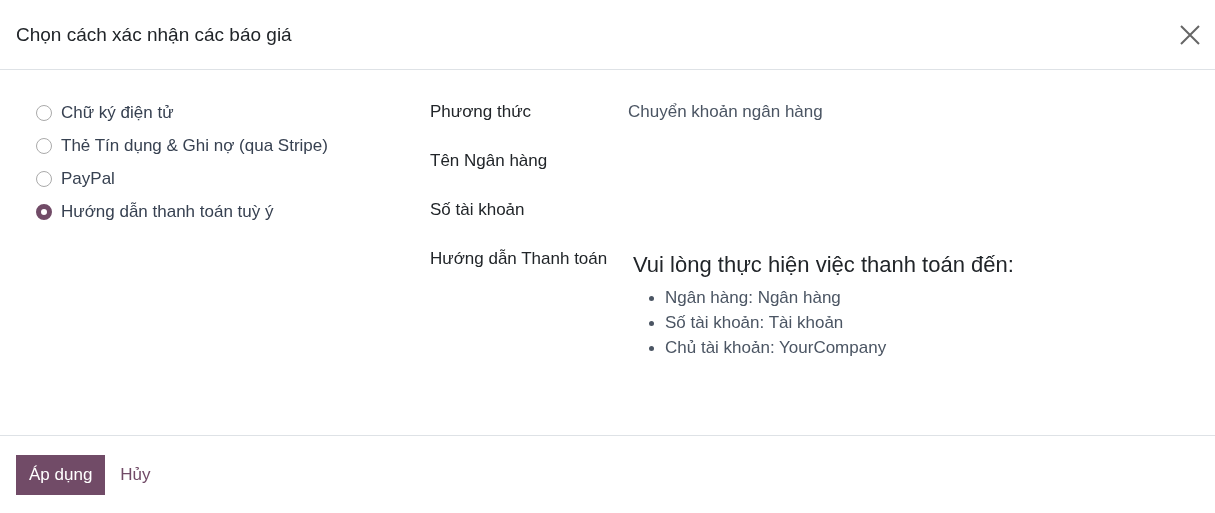 The height and width of the screenshot is (513, 1215). I want to click on instruction-heading: Vui lòng thực hiện việc thanh toán đến:, so click(823, 265).